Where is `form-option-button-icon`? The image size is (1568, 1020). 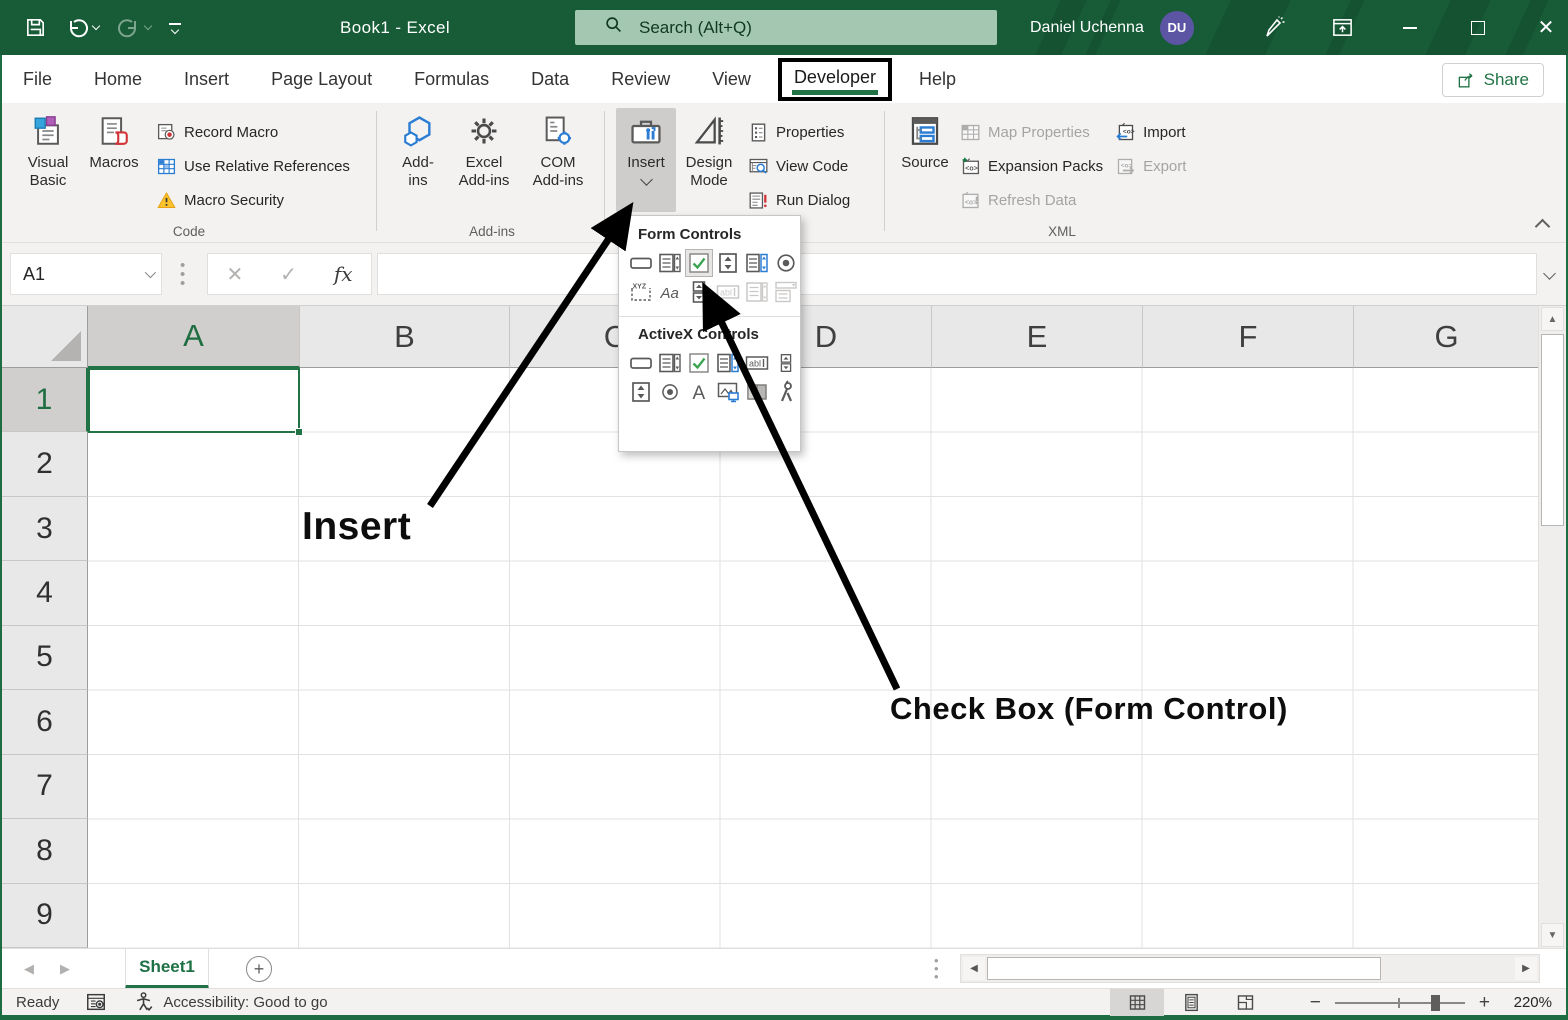
form-option-button-icon is located at coordinates (786, 263).